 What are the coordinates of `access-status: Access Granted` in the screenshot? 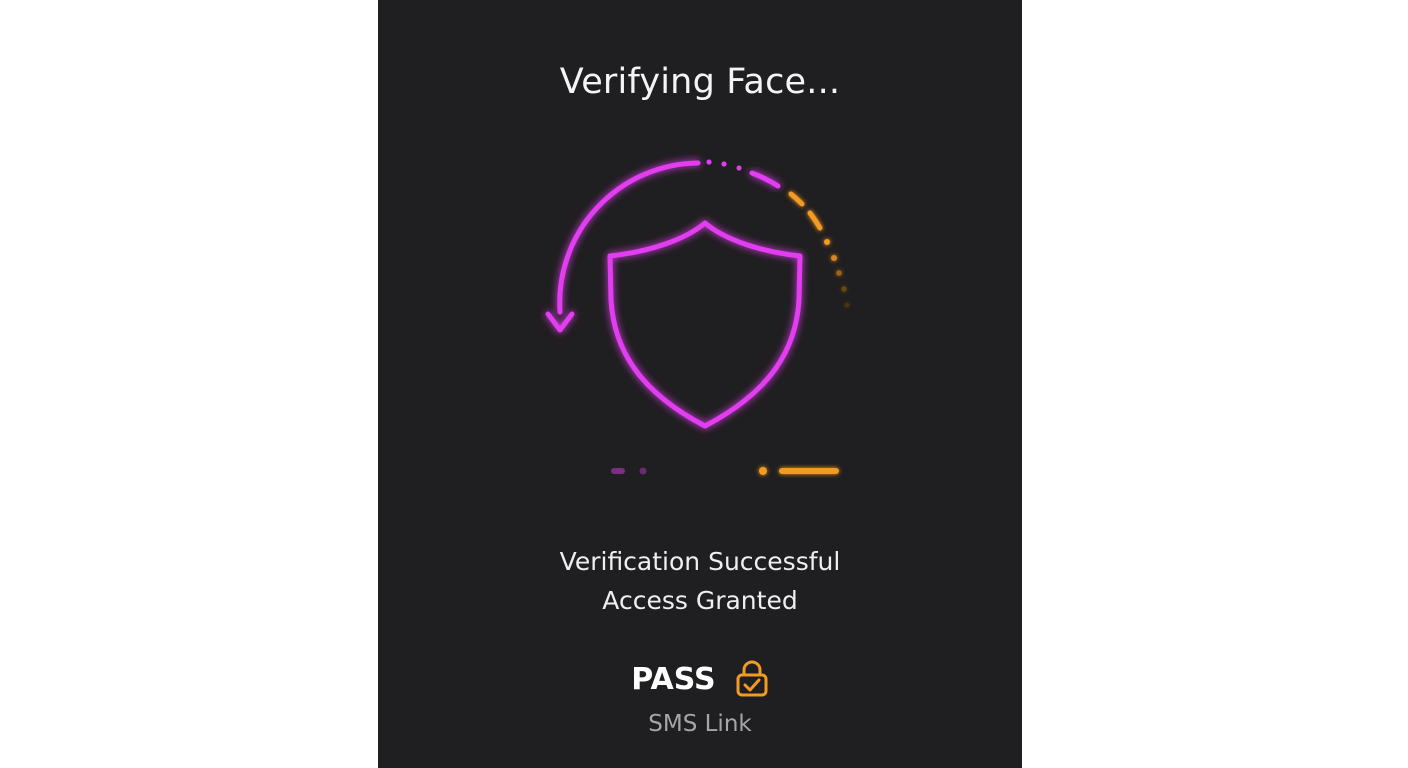 It's located at (700, 600).